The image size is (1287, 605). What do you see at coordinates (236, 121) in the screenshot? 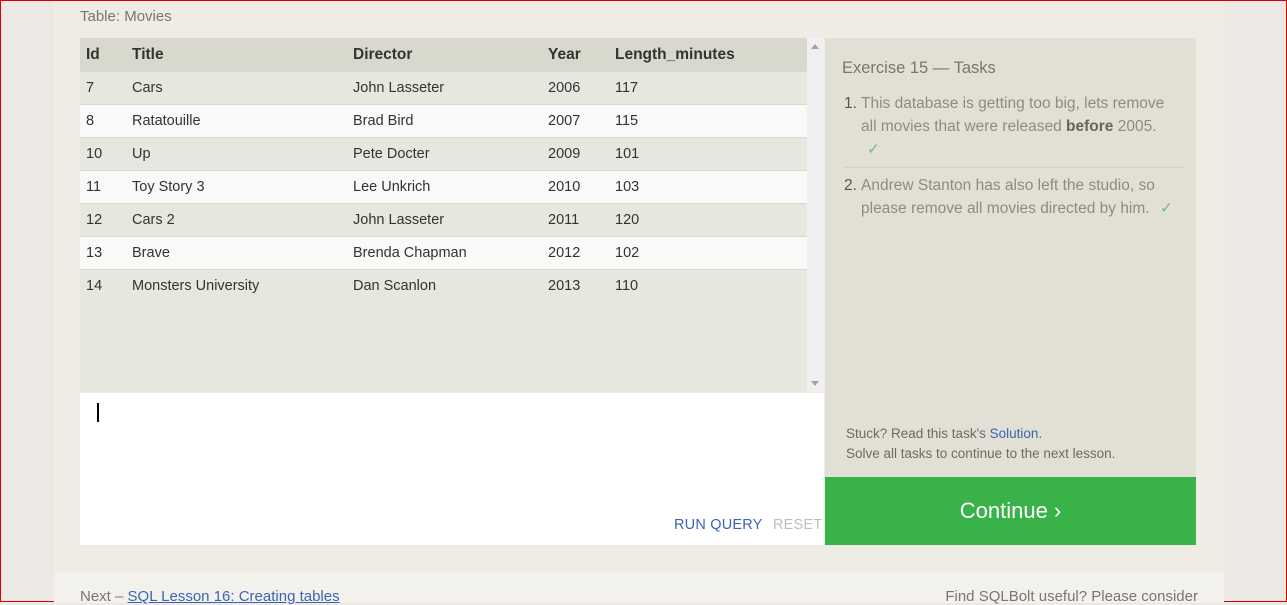
I see `cell-title: Ratatouille` at bounding box center [236, 121].